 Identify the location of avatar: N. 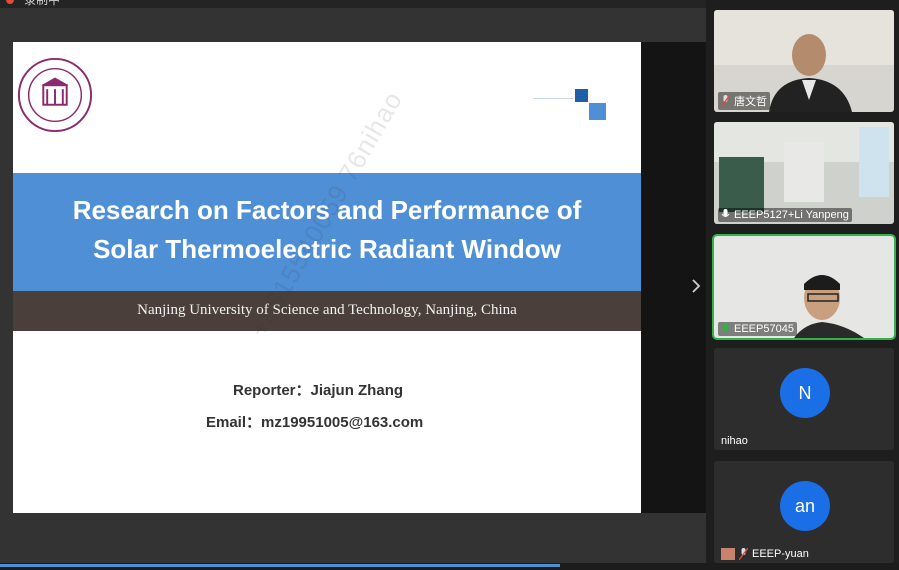
(805, 393).